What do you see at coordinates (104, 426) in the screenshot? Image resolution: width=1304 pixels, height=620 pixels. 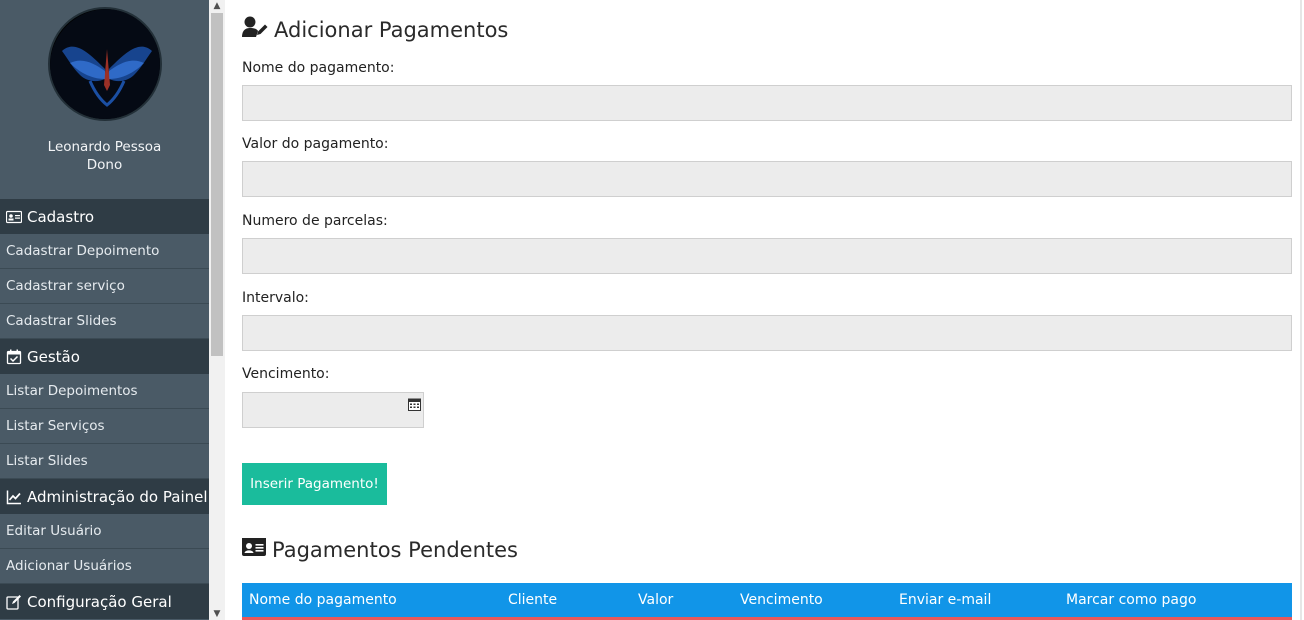 I see `sidebar-item-listar-servicos: Listar Serviços` at bounding box center [104, 426].